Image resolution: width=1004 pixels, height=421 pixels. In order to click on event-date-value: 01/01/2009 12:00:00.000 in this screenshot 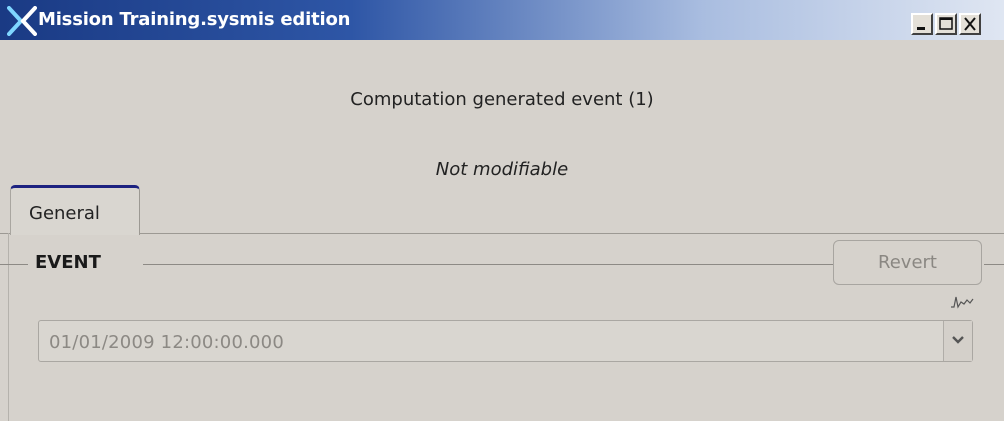, I will do `click(166, 342)`.